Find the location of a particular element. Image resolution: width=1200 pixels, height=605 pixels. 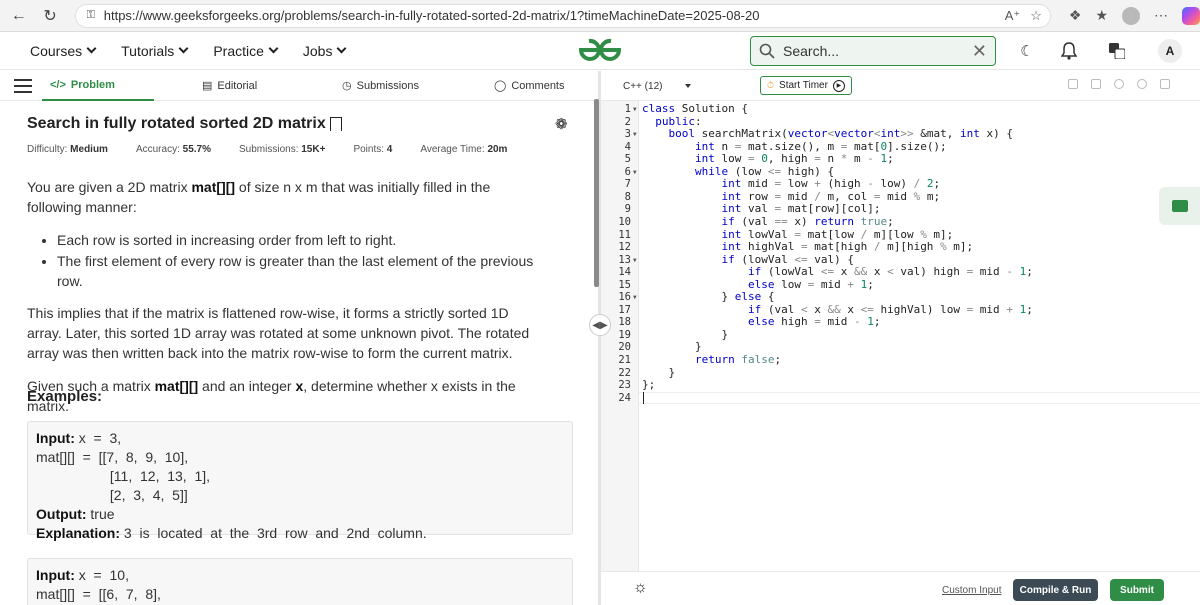

line-number: 23 is located at coordinates (624, 385).